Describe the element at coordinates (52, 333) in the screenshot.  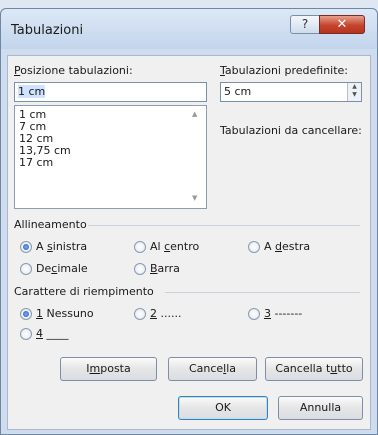
I see `leader-underline-label: 4 ____` at that location.